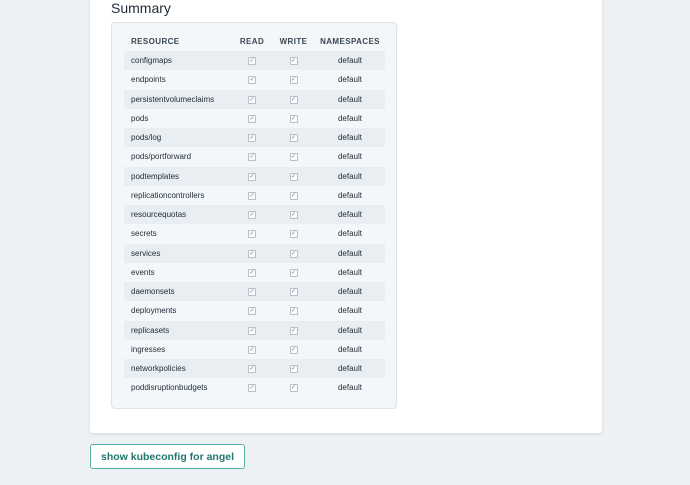 Image resolution: width=690 pixels, height=485 pixels. I want to click on table-row: podtemplates ✓ ✓ default, so click(254, 176).